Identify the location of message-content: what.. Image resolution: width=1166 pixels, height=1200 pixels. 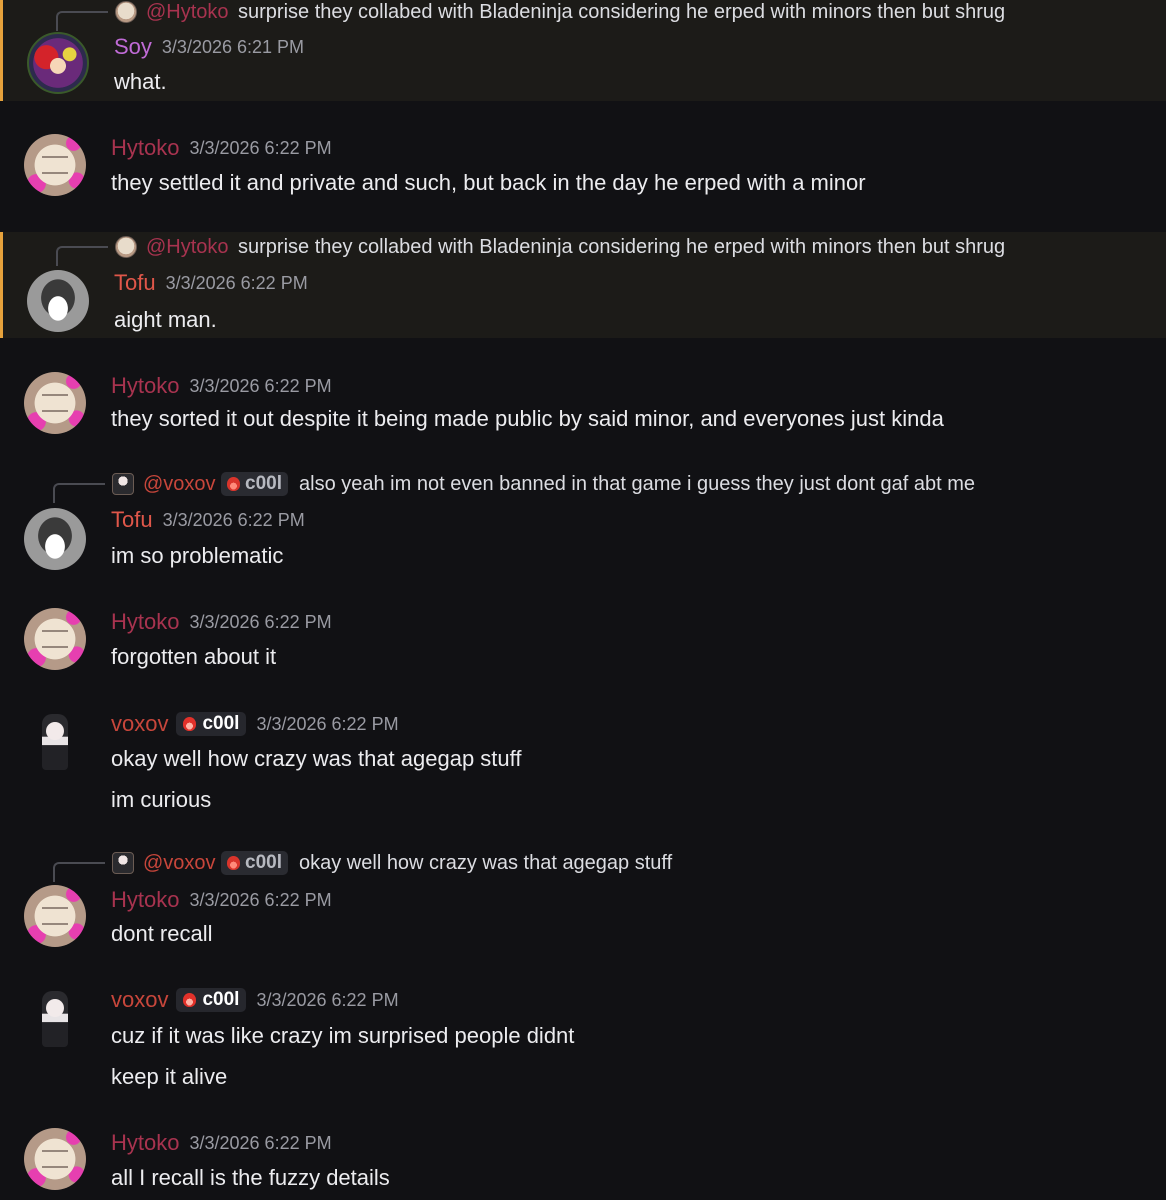
(140, 81).